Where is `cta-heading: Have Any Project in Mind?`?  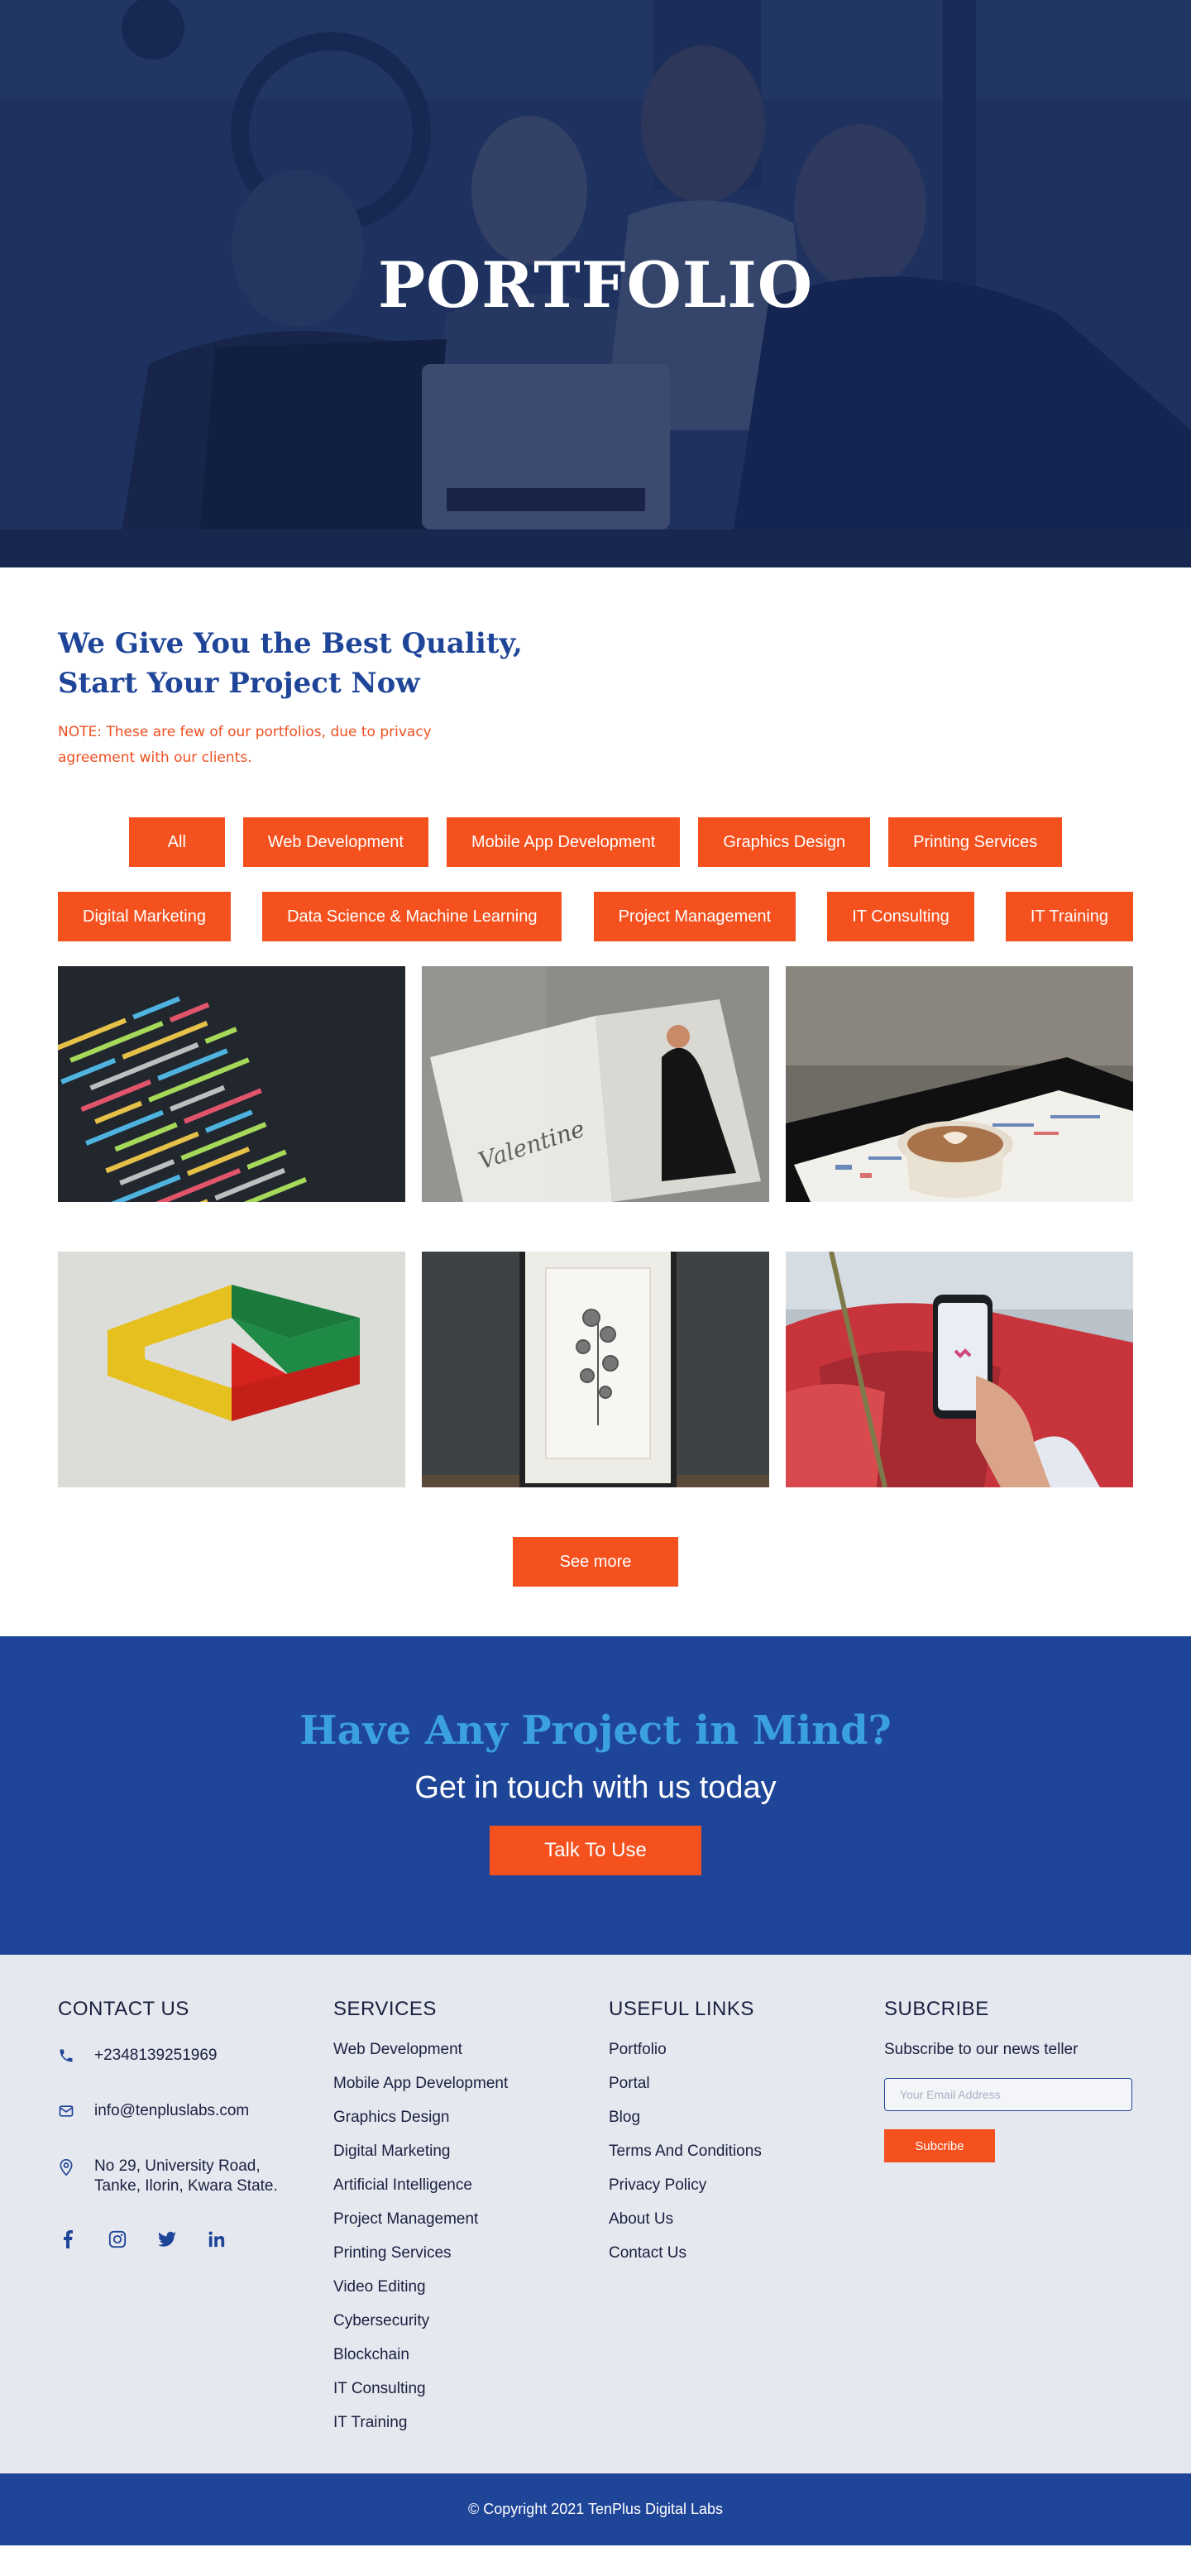
cta-heading: Have Any Project in Mind? is located at coordinates (595, 1731).